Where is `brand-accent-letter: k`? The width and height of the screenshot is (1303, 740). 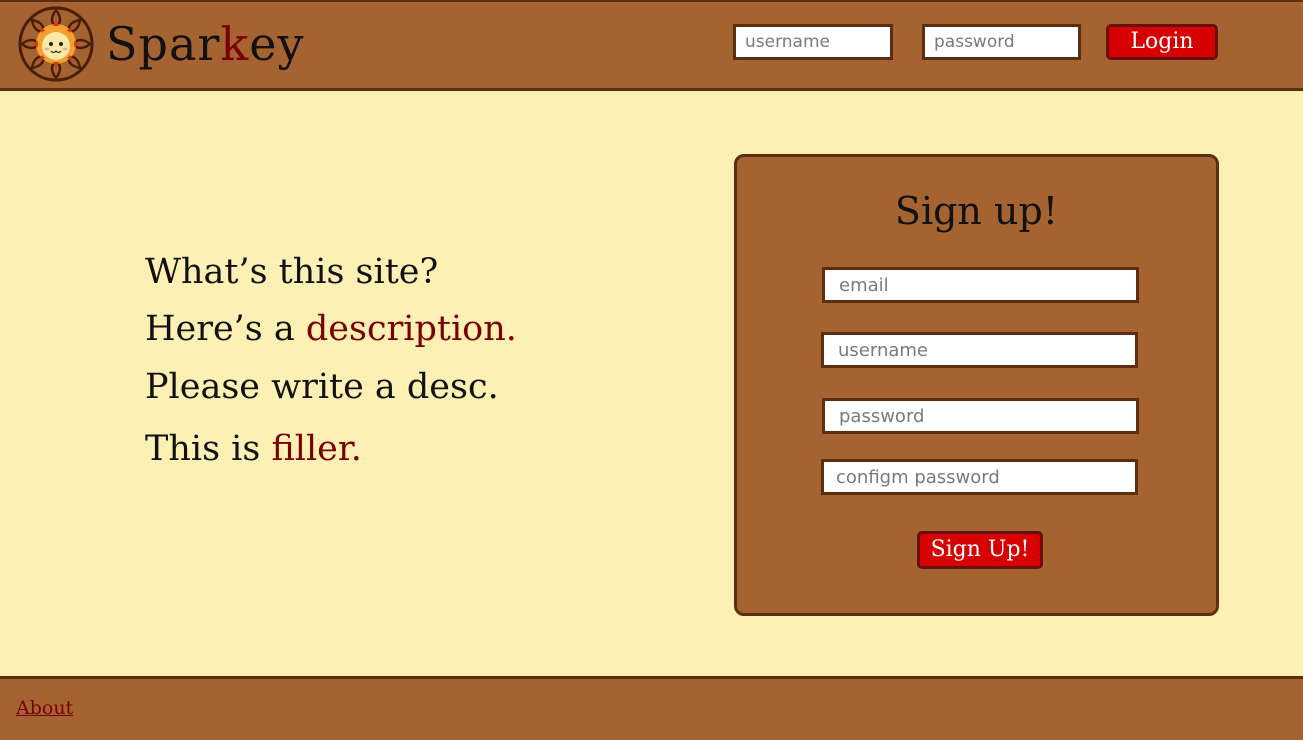 brand-accent-letter: k is located at coordinates (235, 44).